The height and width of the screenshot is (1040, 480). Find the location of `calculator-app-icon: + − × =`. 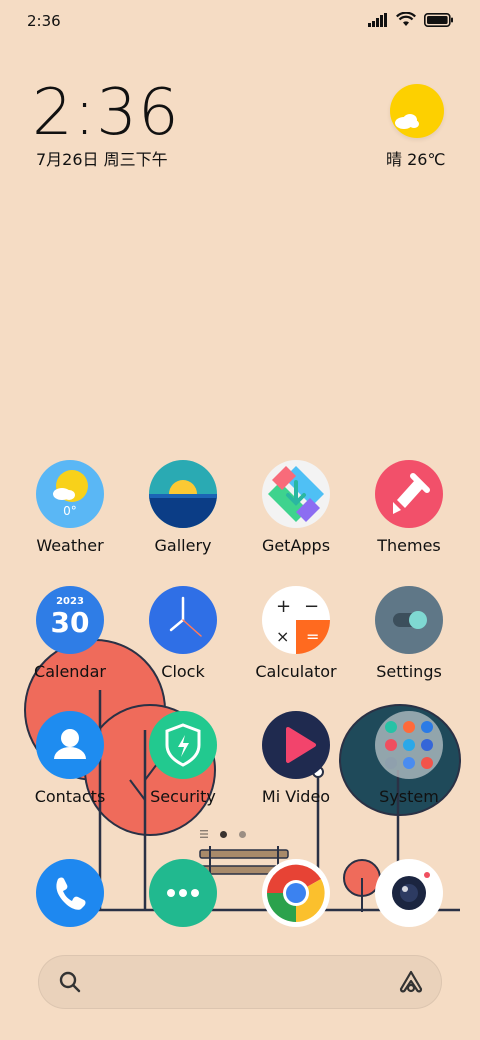

calculator-app-icon: + − × = is located at coordinates (296, 620).